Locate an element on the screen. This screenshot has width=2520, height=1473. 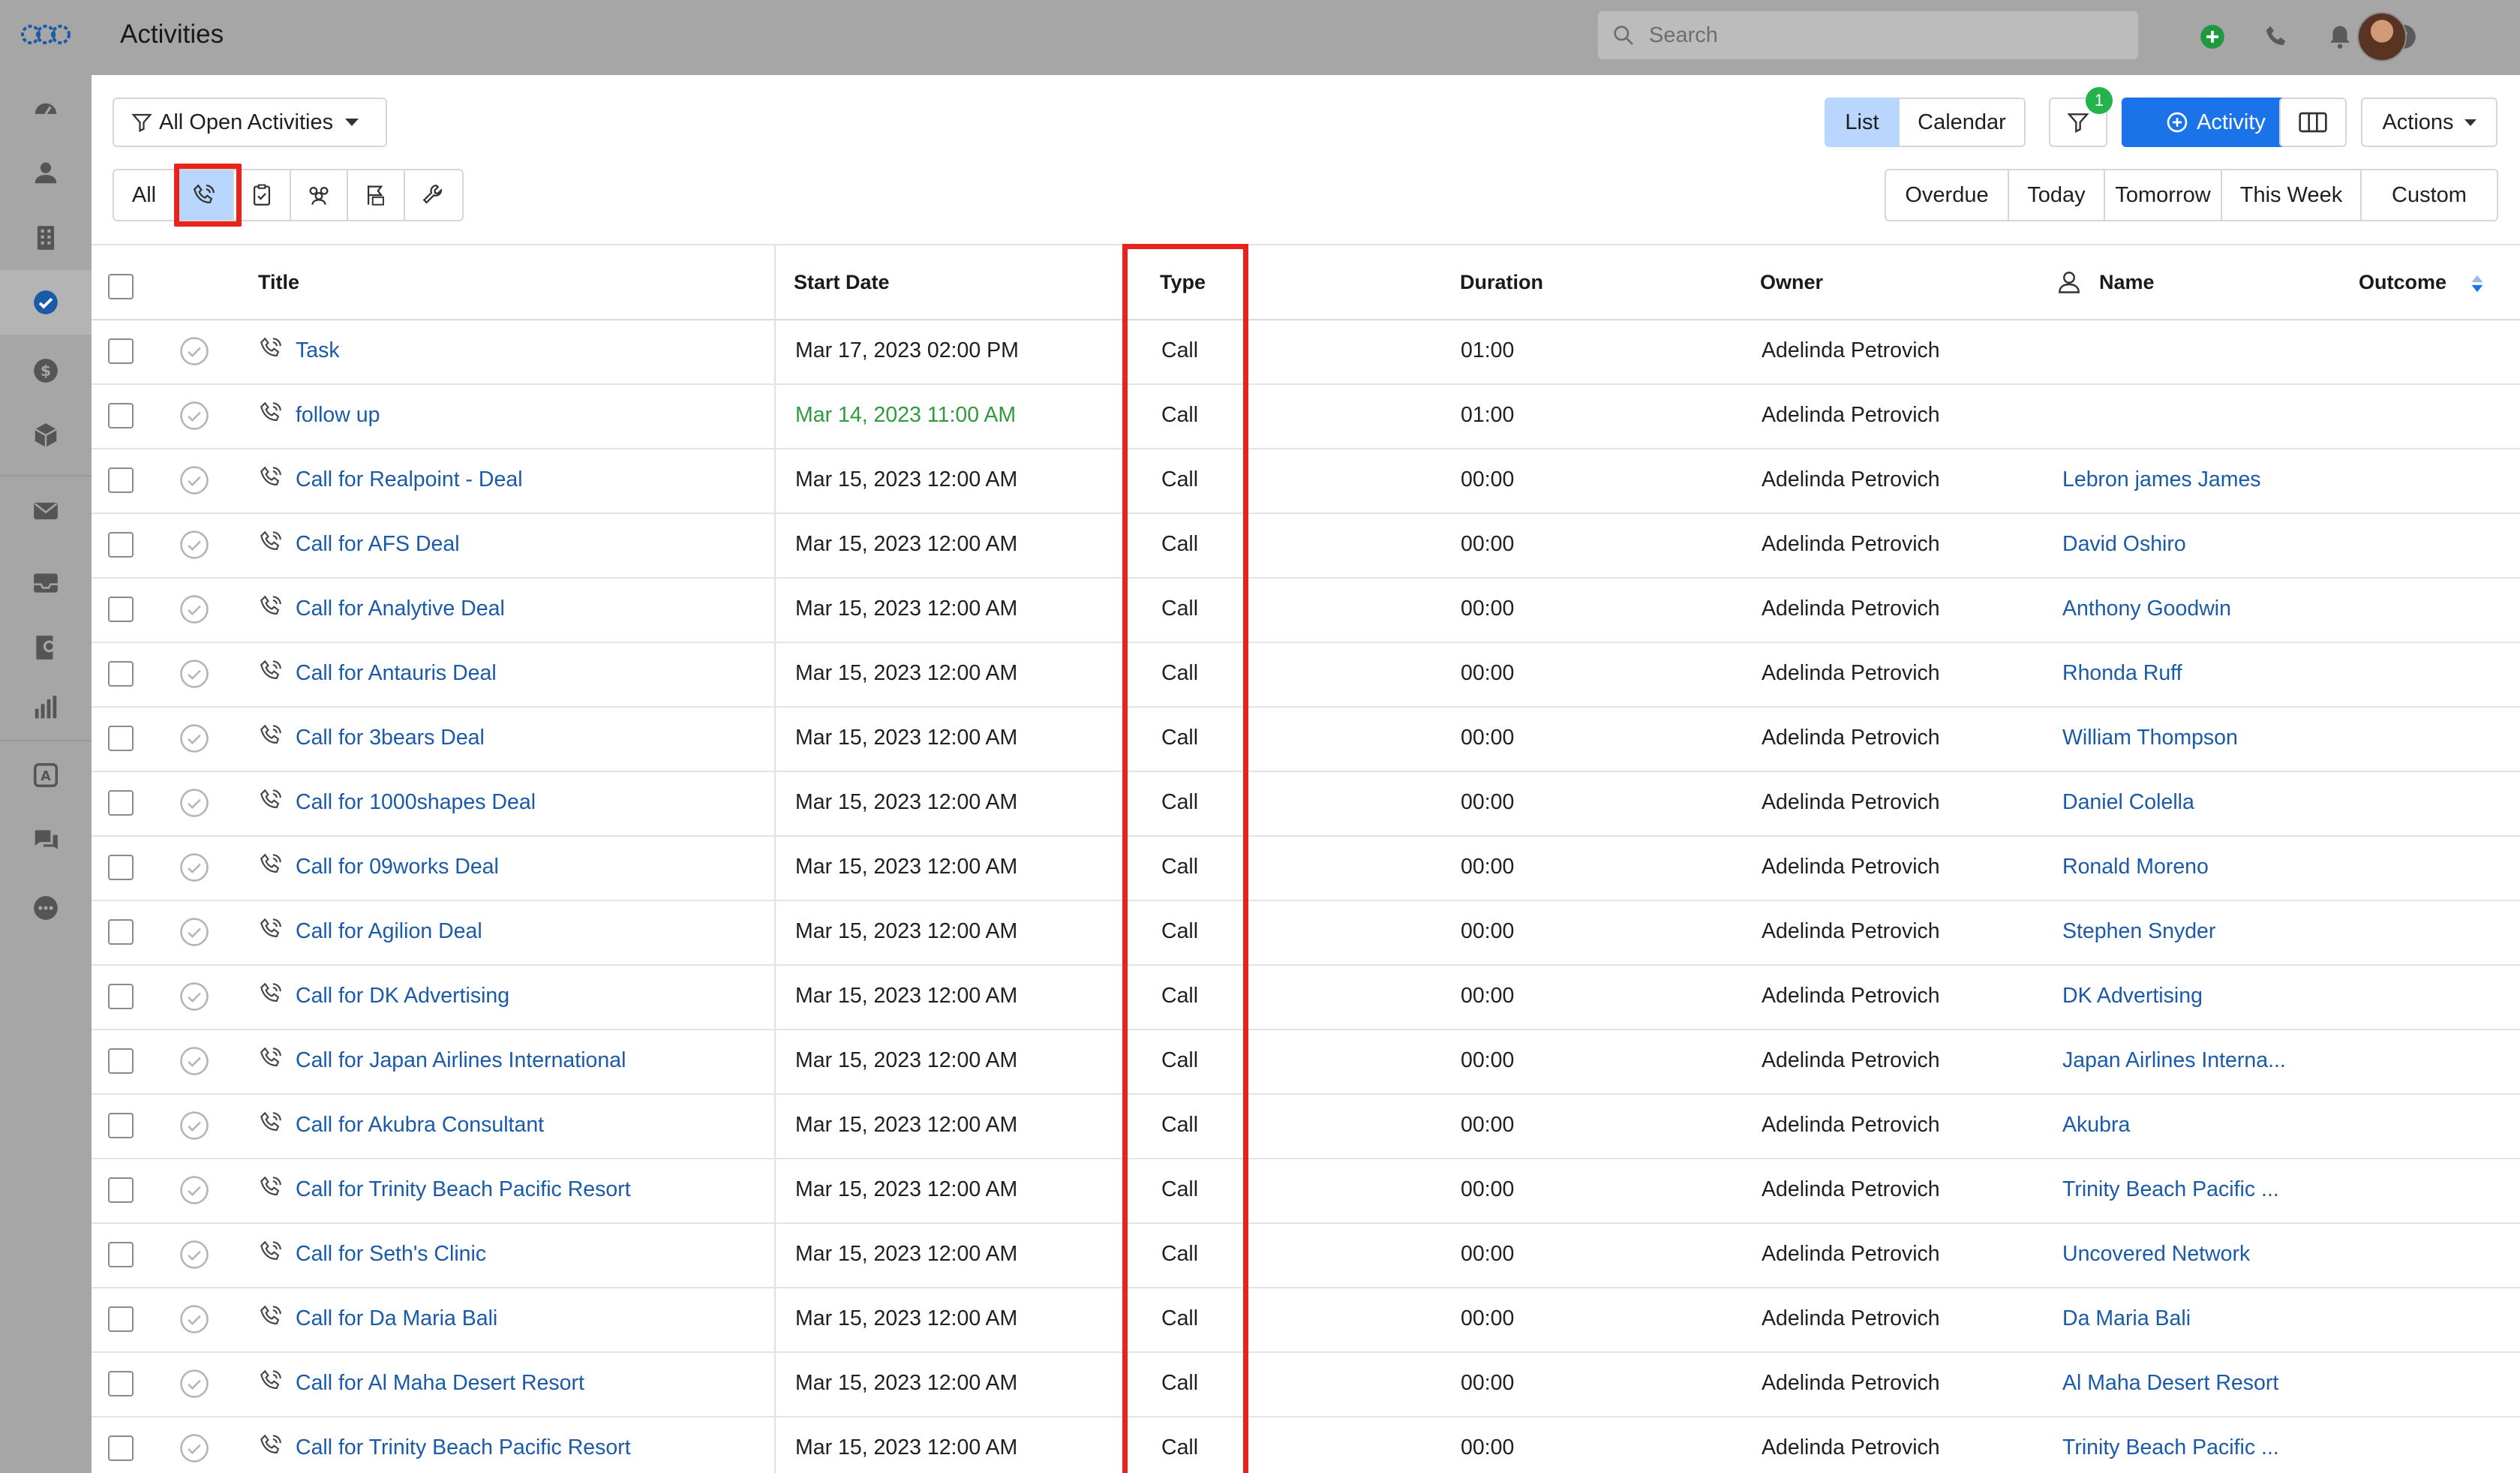
activity-title-link: Call for Japan Airlines International is located at coordinates (461, 1060).